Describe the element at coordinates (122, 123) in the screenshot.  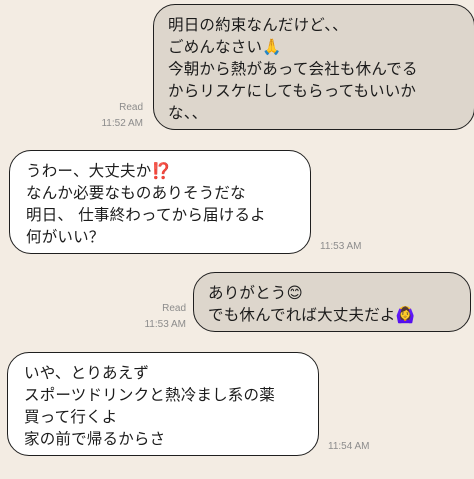
I see `message-timestamp: 11:52 AM` at that location.